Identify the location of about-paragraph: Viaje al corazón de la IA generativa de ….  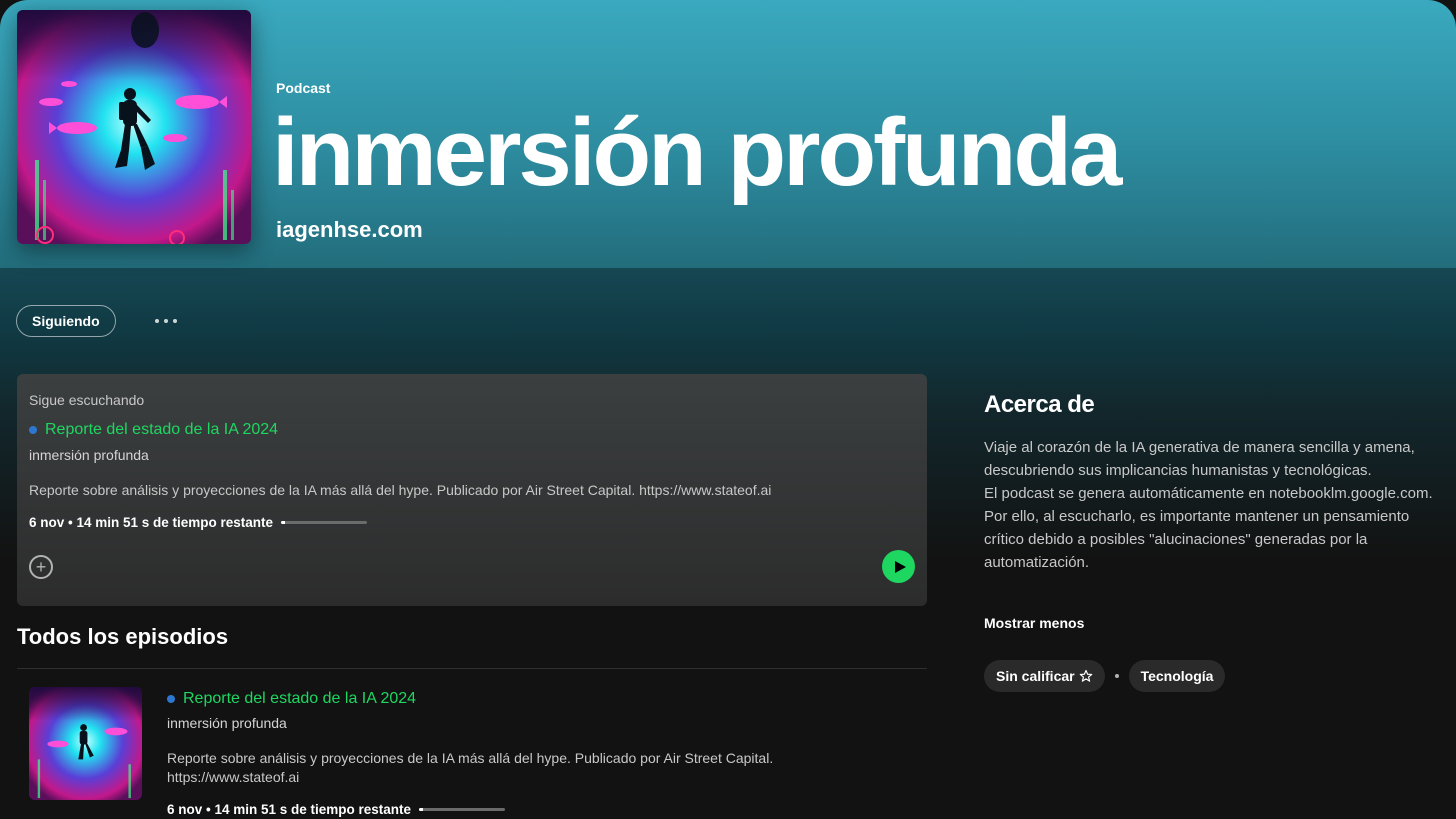
(1199, 459).